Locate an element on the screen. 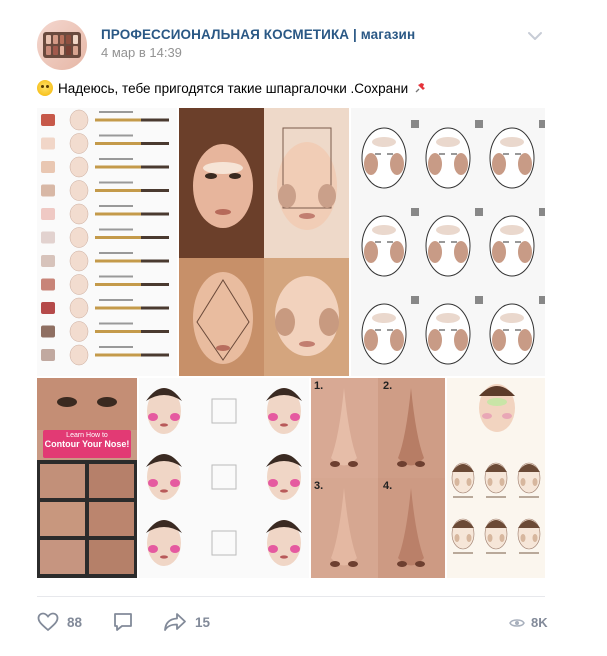  photo-face-zone-chart is located at coordinates (496, 478).